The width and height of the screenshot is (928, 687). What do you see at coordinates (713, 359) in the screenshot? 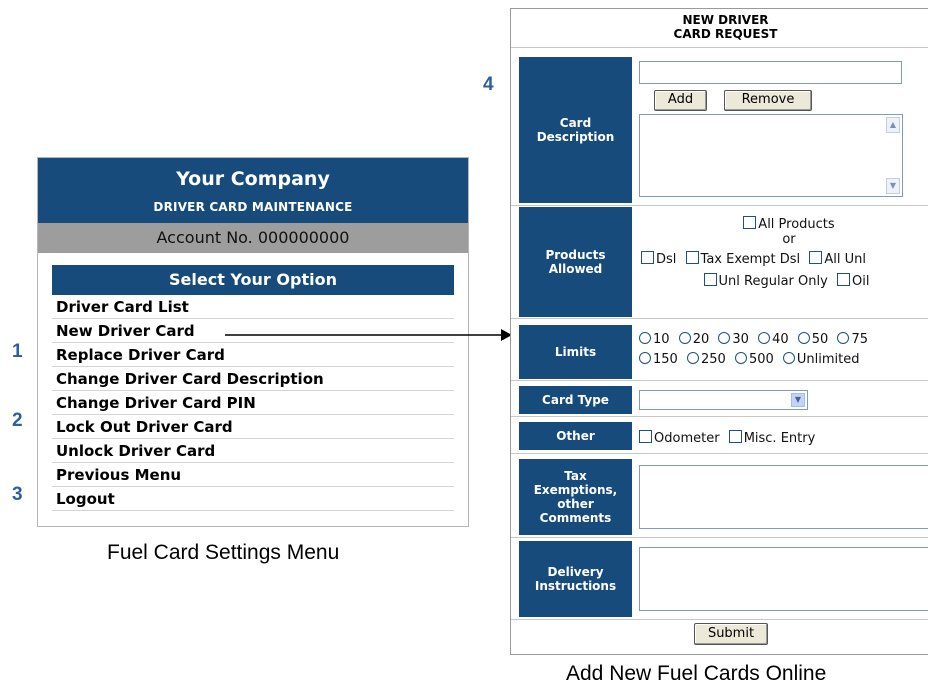
I see `limit-option-label: 250` at bounding box center [713, 359].